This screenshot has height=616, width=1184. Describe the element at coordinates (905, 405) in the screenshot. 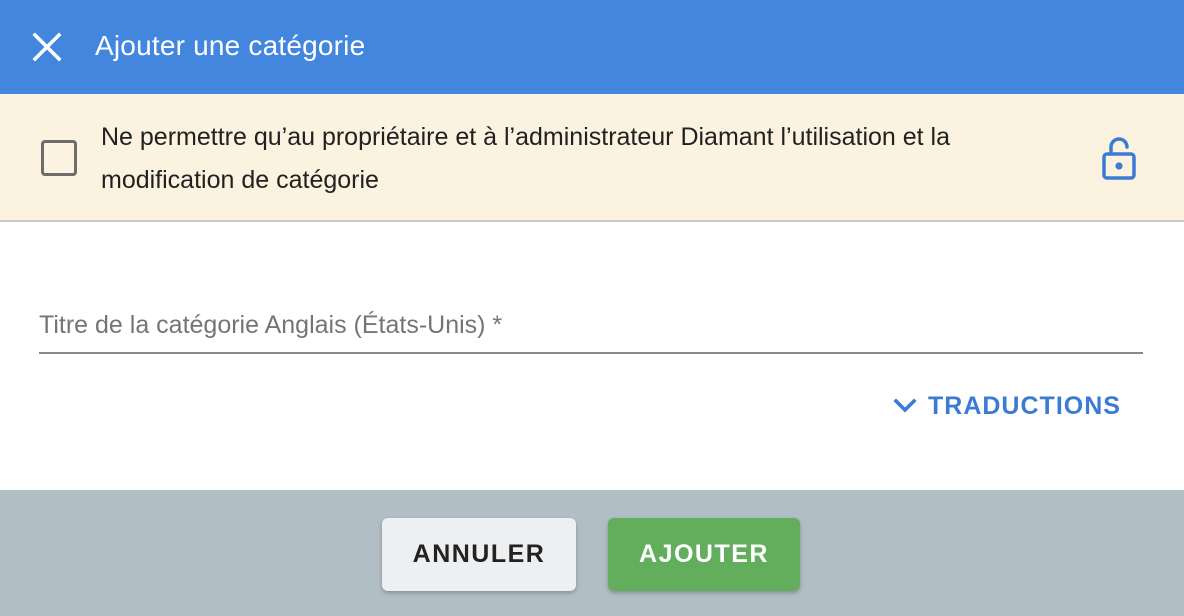

I see `chevron-down-icon` at that location.